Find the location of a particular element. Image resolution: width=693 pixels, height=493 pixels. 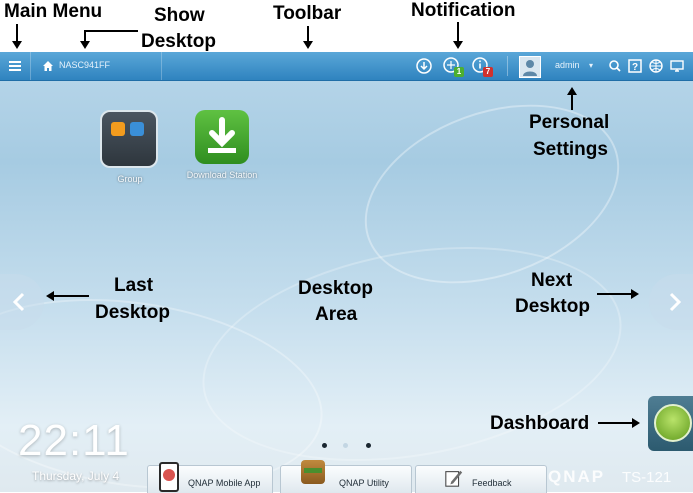

toolbar-divider is located at coordinates (507, 66).